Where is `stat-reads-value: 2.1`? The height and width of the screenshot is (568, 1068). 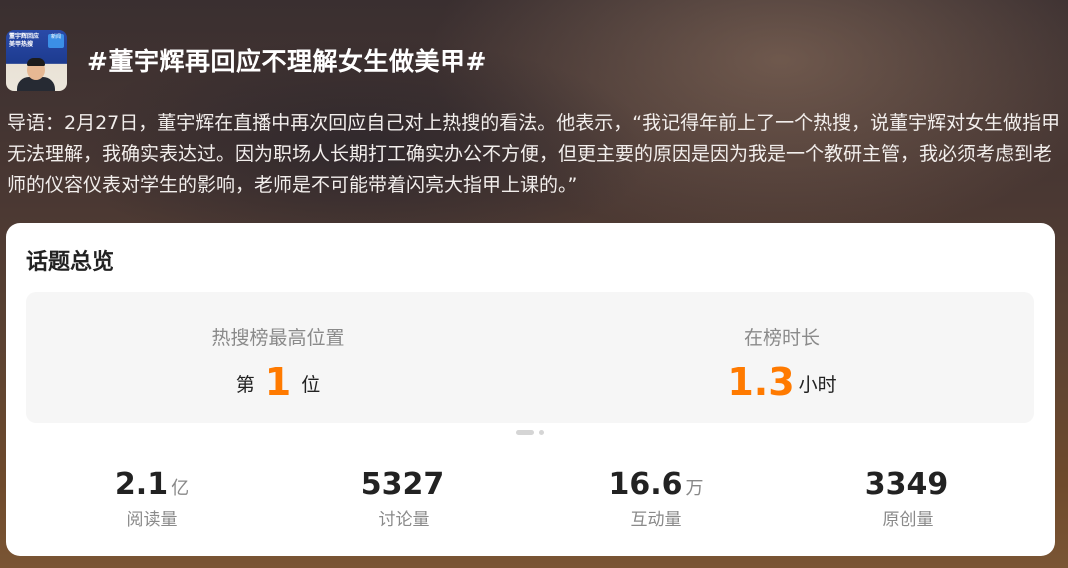
stat-reads-value: 2.1 is located at coordinates (141, 484).